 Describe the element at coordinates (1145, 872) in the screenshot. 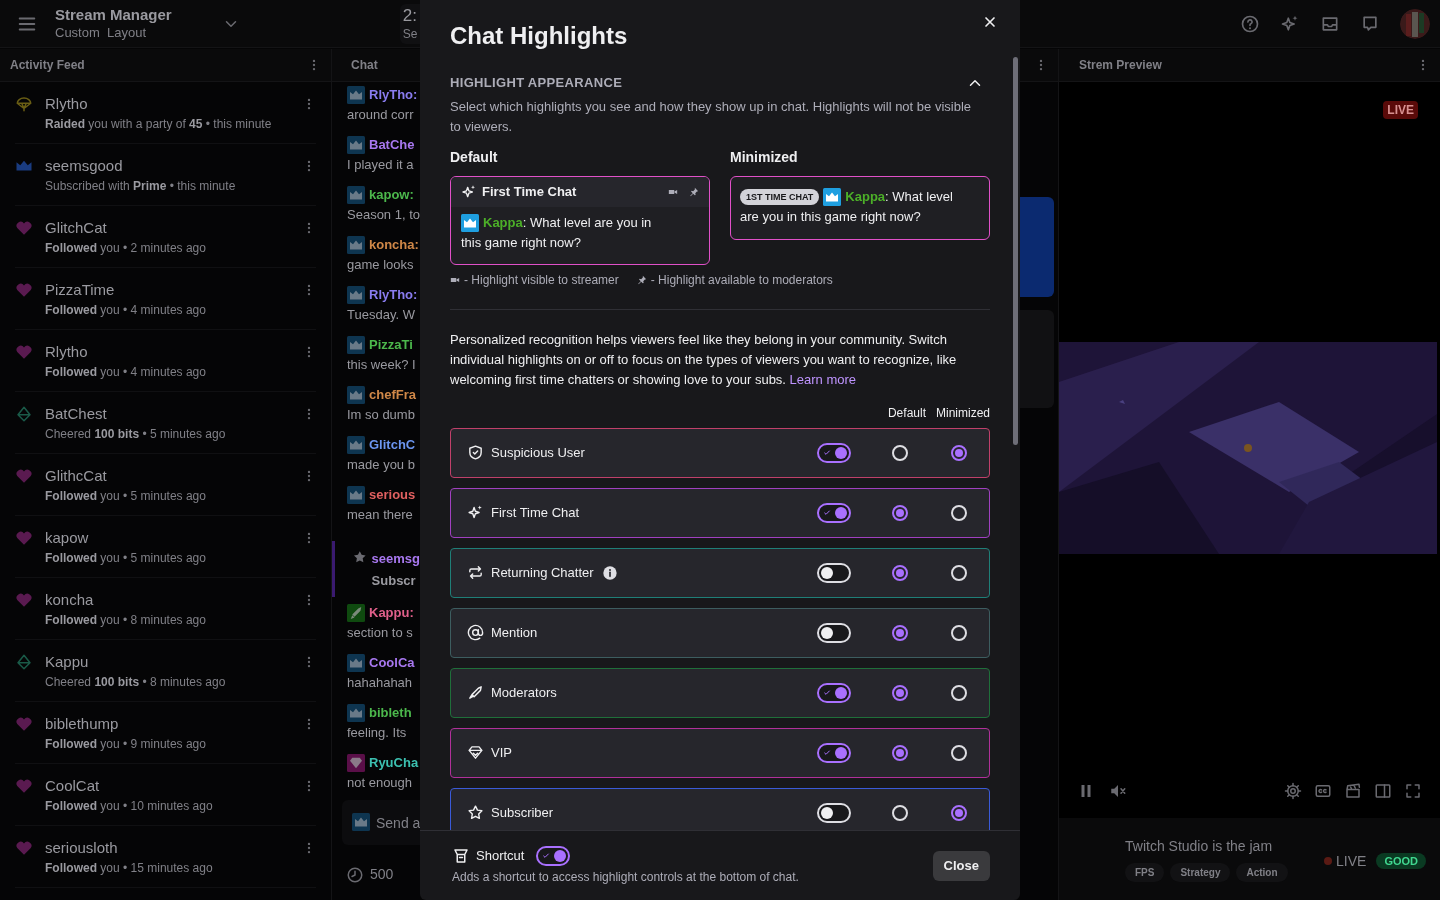

I see `tag: FPS` at that location.